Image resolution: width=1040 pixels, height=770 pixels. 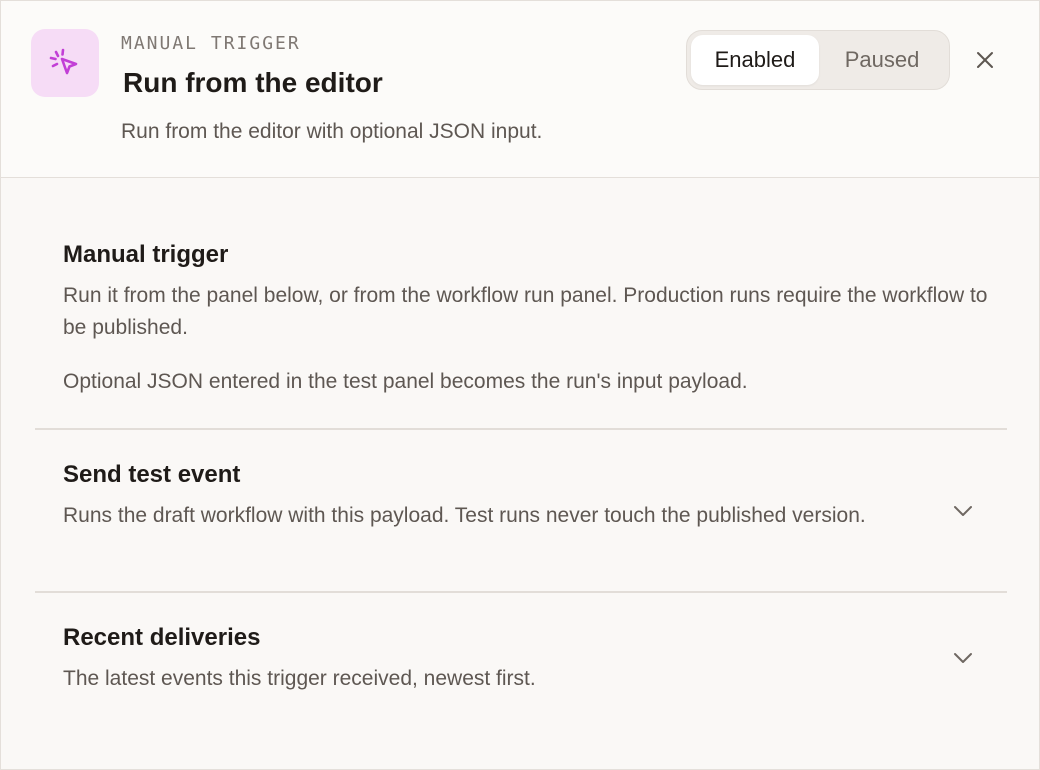 What do you see at coordinates (162, 637) in the screenshot?
I see `section-title: Recent deliveries` at bounding box center [162, 637].